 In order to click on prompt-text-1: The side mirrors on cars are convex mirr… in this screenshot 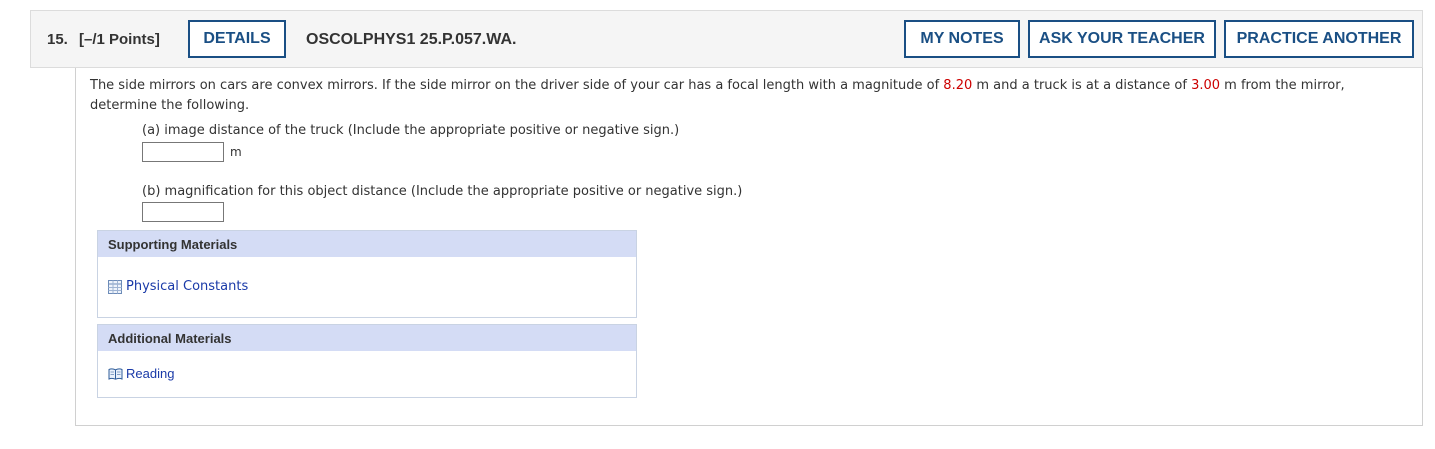, I will do `click(517, 85)`.